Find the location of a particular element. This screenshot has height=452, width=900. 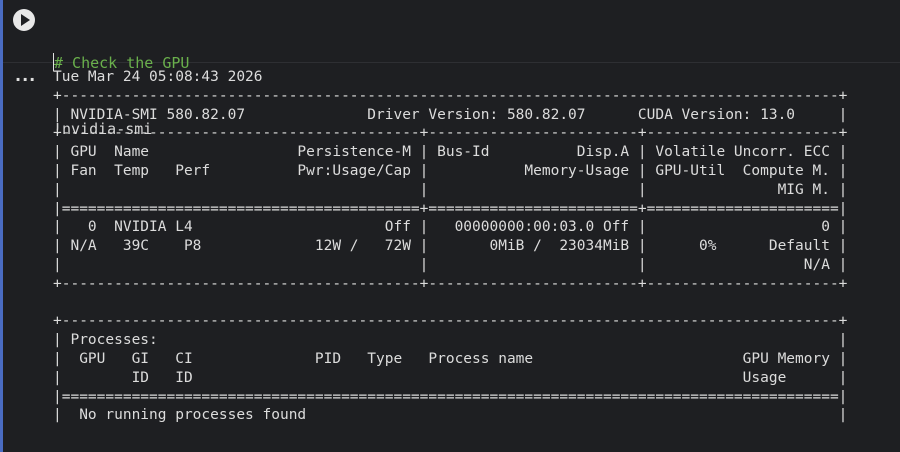

run-cell-button is located at coordinates (24, 20).